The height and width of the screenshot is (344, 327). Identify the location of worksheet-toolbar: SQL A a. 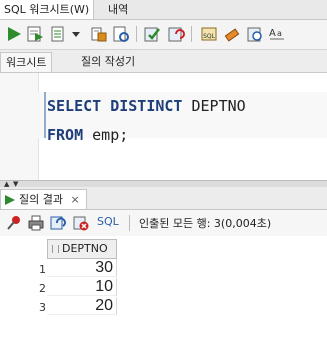
(163, 35).